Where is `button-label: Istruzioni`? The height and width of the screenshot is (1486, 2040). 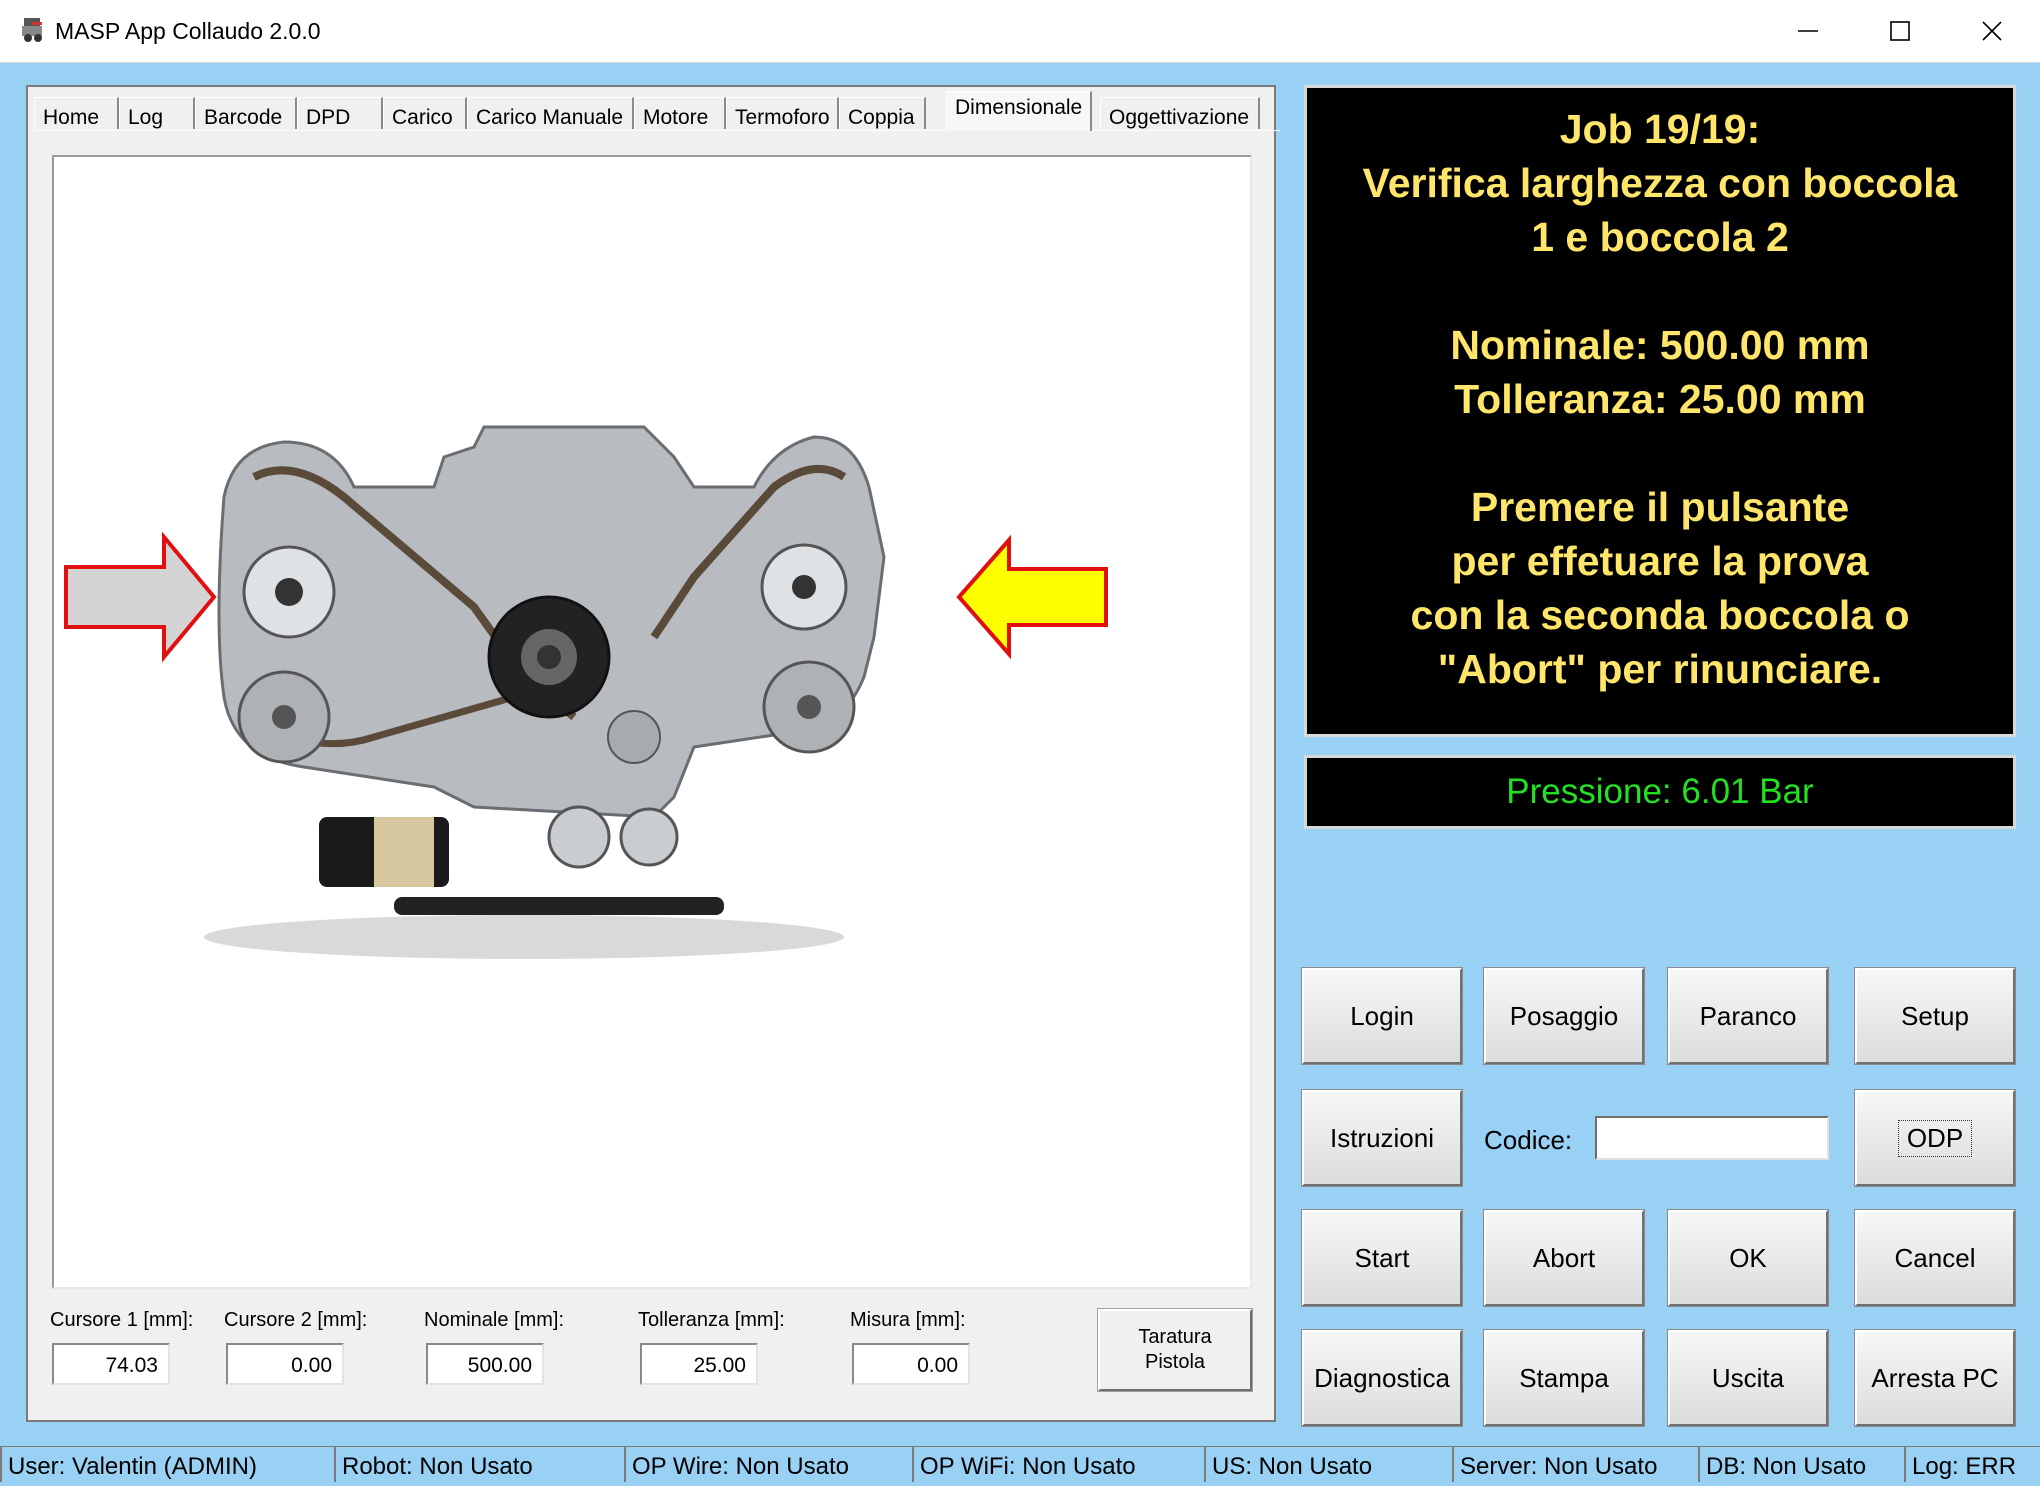
button-label: Istruzioni is located at coordinates (1382, 1137).